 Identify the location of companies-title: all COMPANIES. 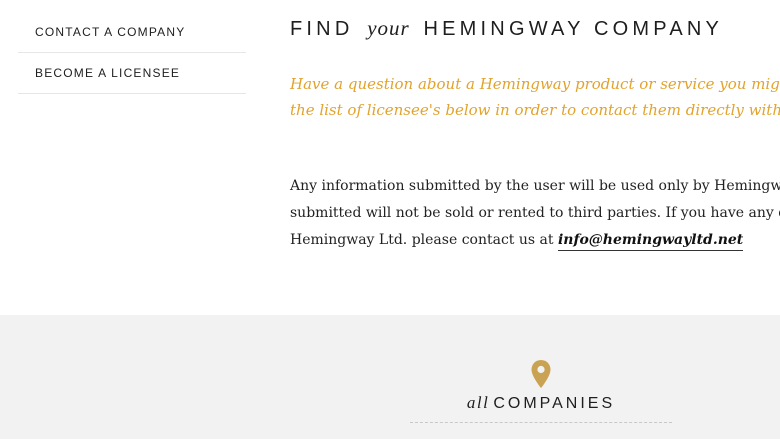
(541, 403).